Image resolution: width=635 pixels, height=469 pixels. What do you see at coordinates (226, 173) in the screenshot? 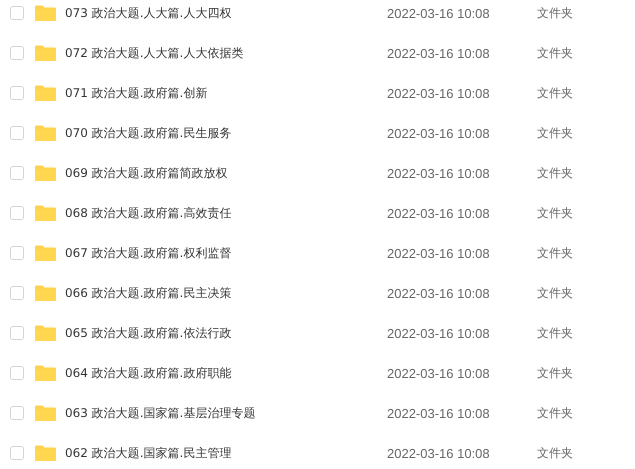
I see `folder-name: 069 政治大题.政府篇简政放权` at bounding box center [226, 173].